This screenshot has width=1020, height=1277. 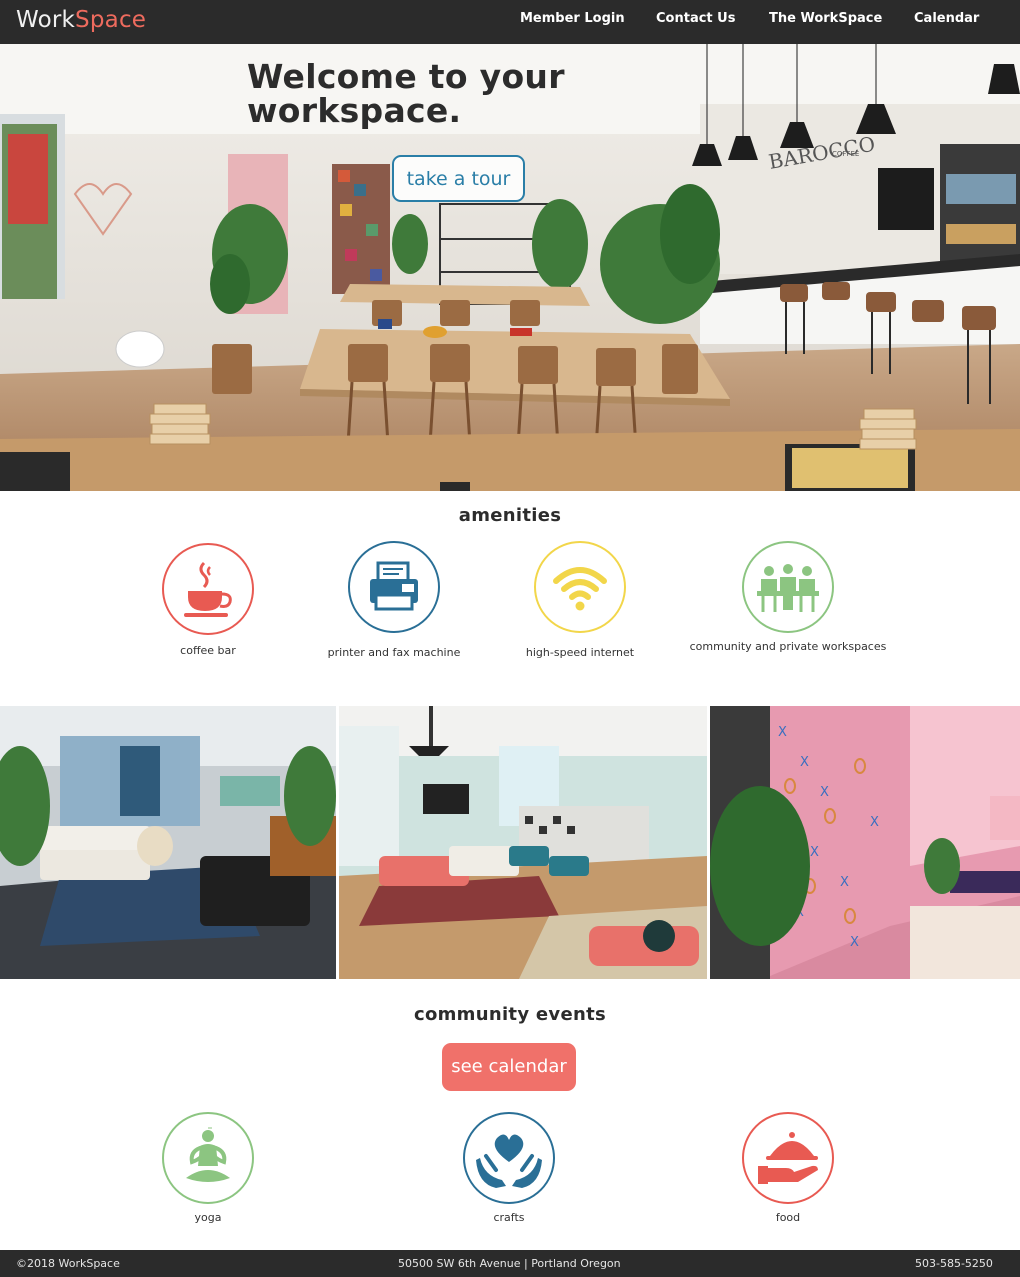 What do you see at coordinates (788, 1217) in the screenshot?
I see `event-label: food` at bounding box center [788, 1217].